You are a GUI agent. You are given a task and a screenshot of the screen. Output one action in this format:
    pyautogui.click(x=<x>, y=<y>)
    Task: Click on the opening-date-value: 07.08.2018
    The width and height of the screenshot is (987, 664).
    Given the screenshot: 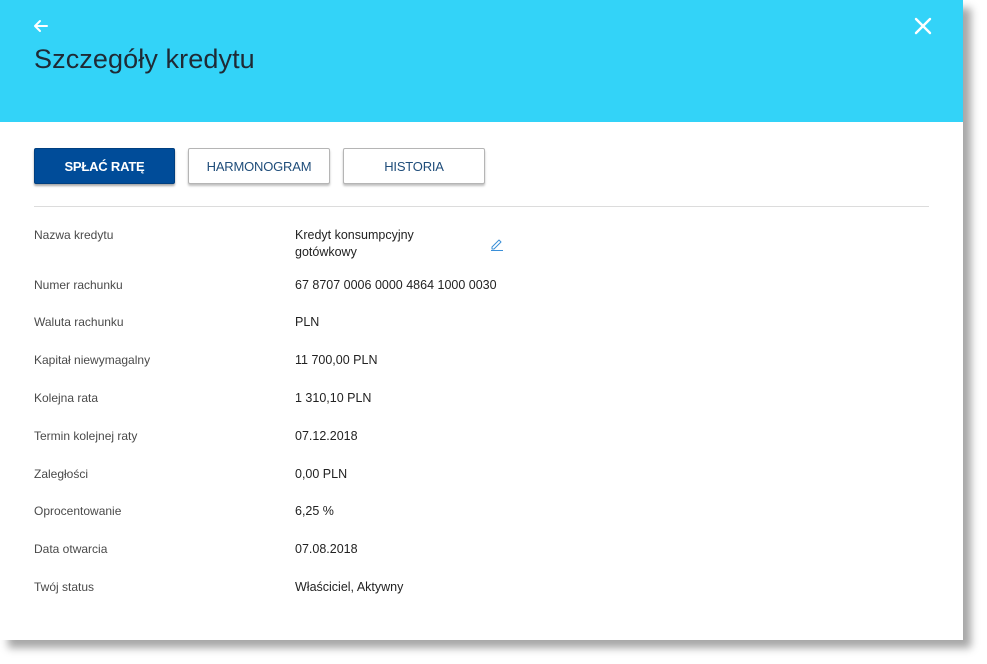 What is the action you would take?
    pyautogui.click(x=326, y=549)
    